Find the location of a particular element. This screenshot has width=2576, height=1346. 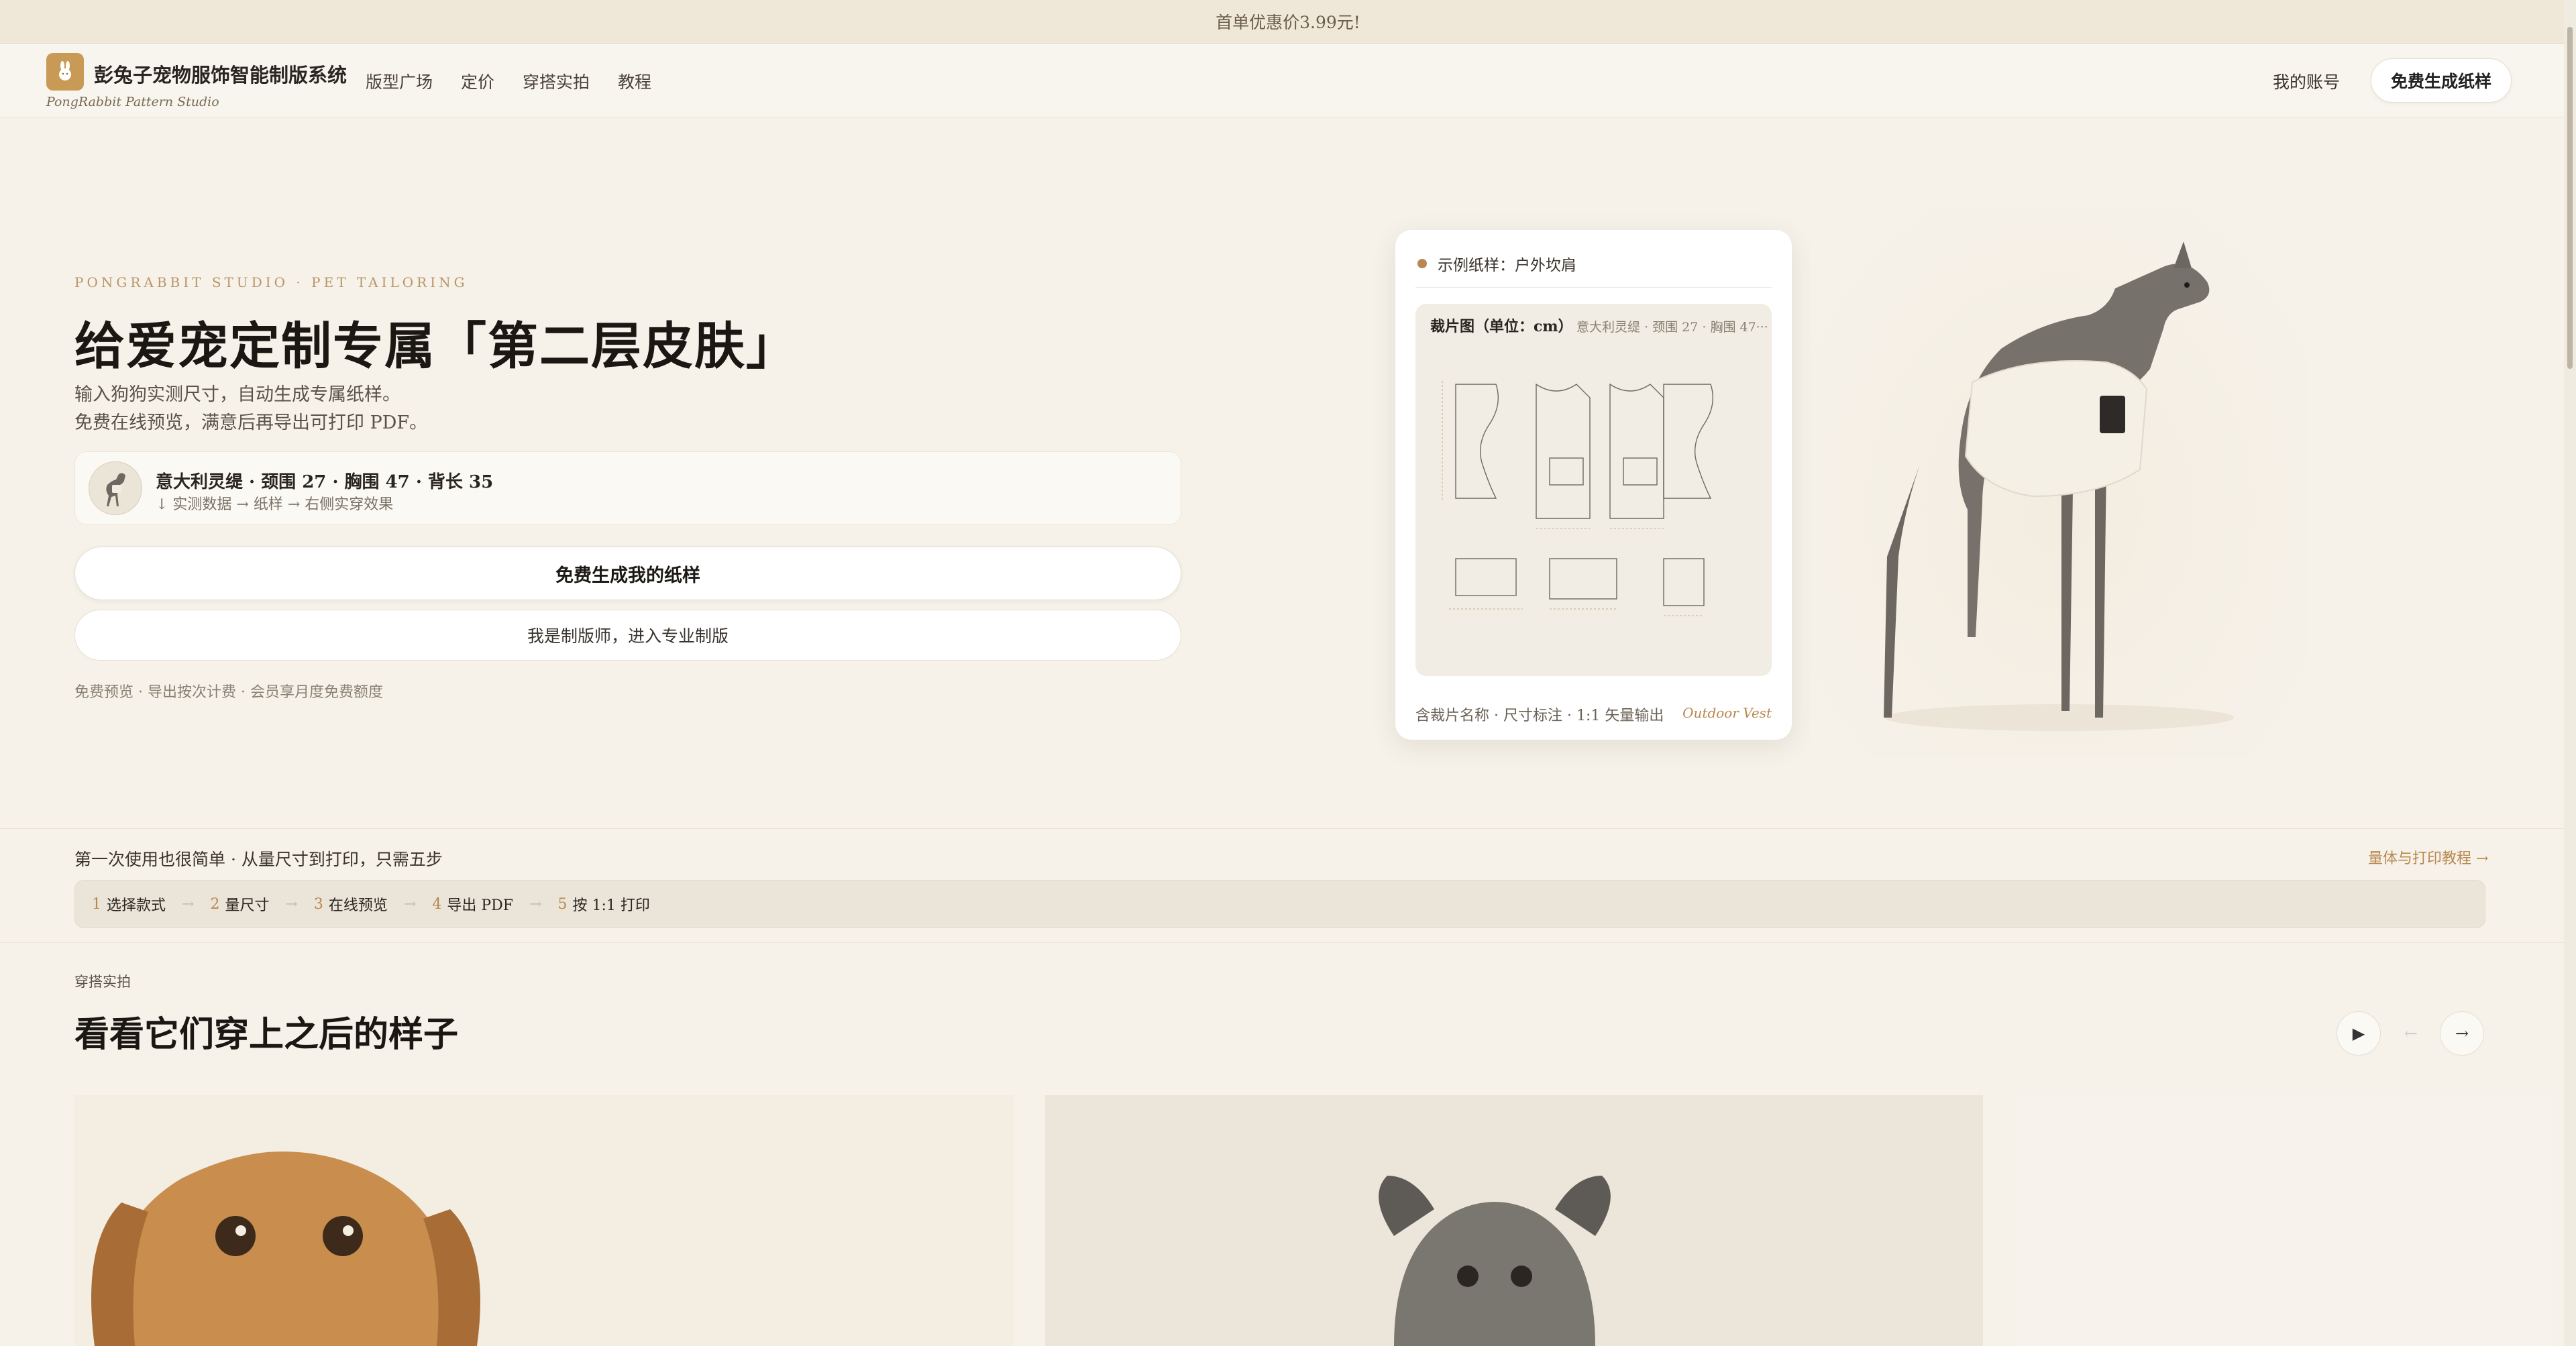

hero-desc-line1: 输入狗狗实测尺寸，自动生成专属纸样。 is located at coordinates (237, 394).